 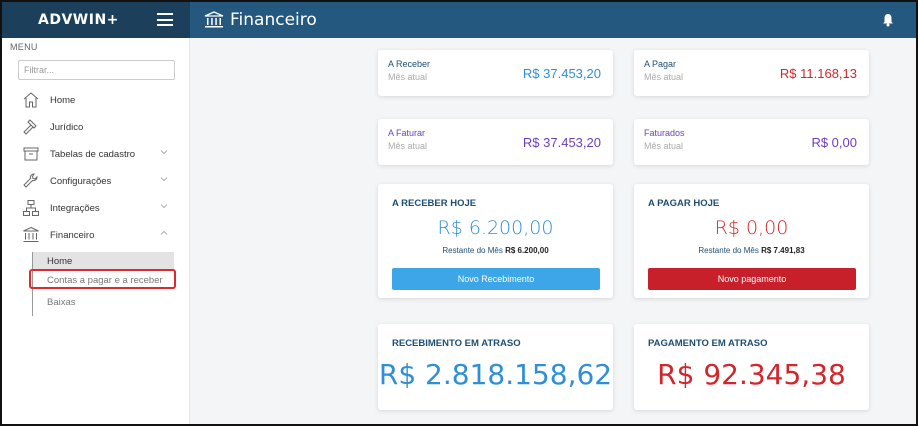 I want to click on card-title: PAGAMENTO EM ATRASO, so click(x=708, y=343).